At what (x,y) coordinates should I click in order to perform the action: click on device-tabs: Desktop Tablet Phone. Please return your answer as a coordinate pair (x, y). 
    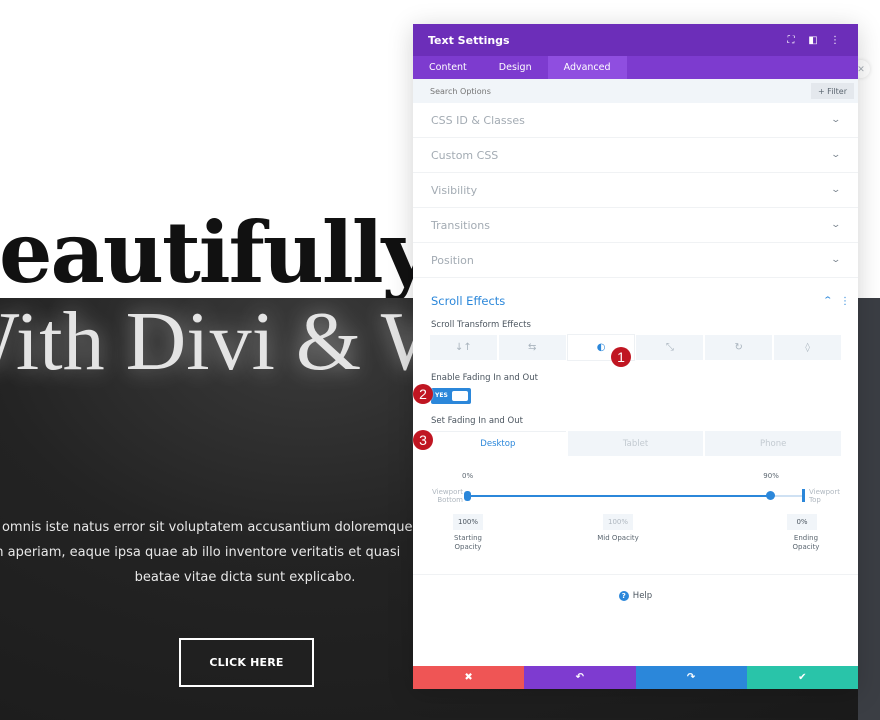
    Looking at the image, I should click on (636, 443).